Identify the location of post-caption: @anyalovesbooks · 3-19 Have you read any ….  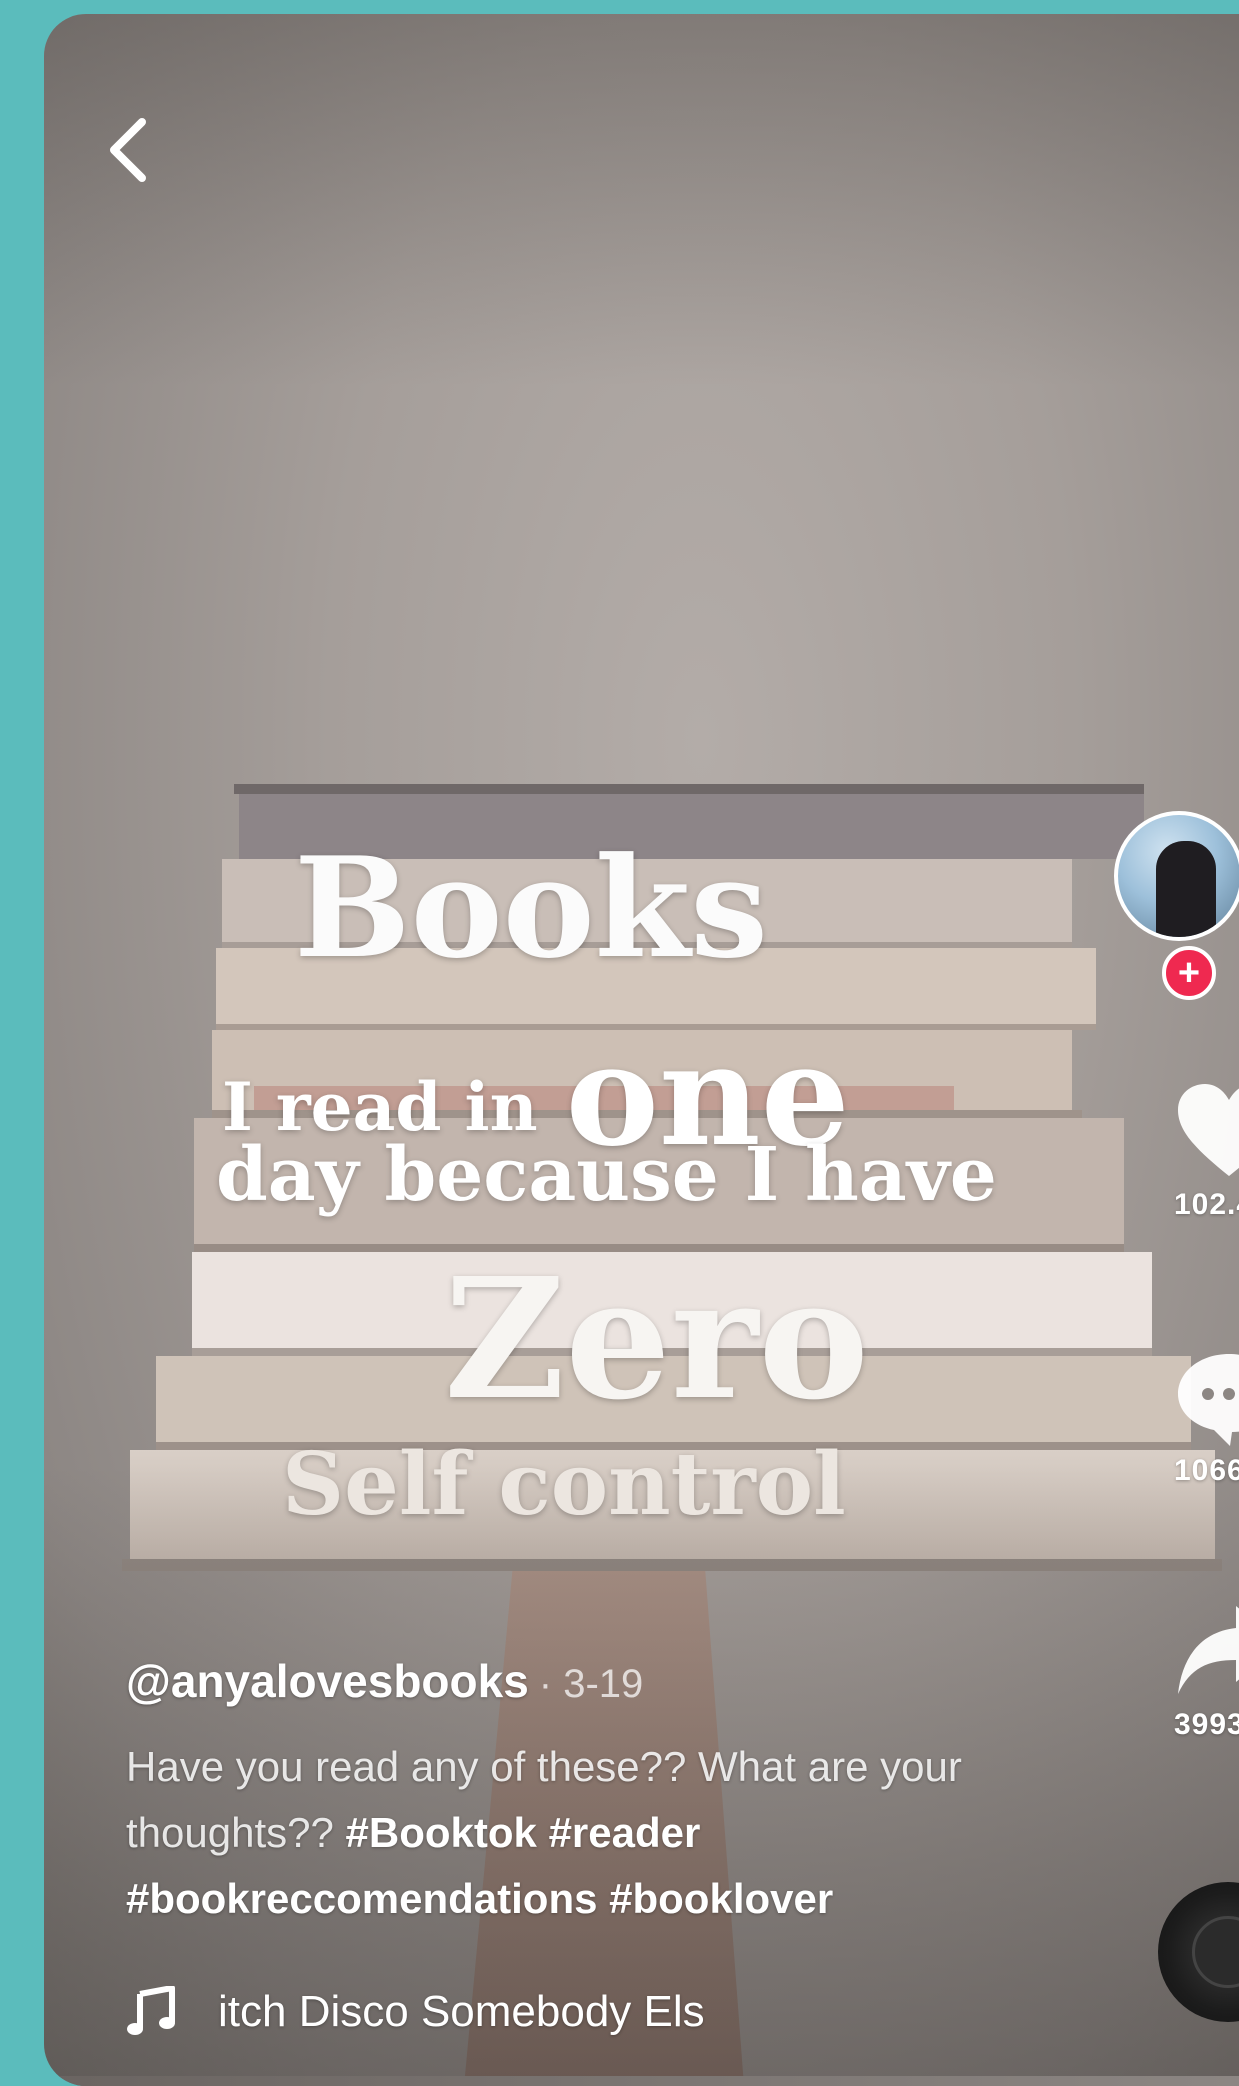
(576, 1793).